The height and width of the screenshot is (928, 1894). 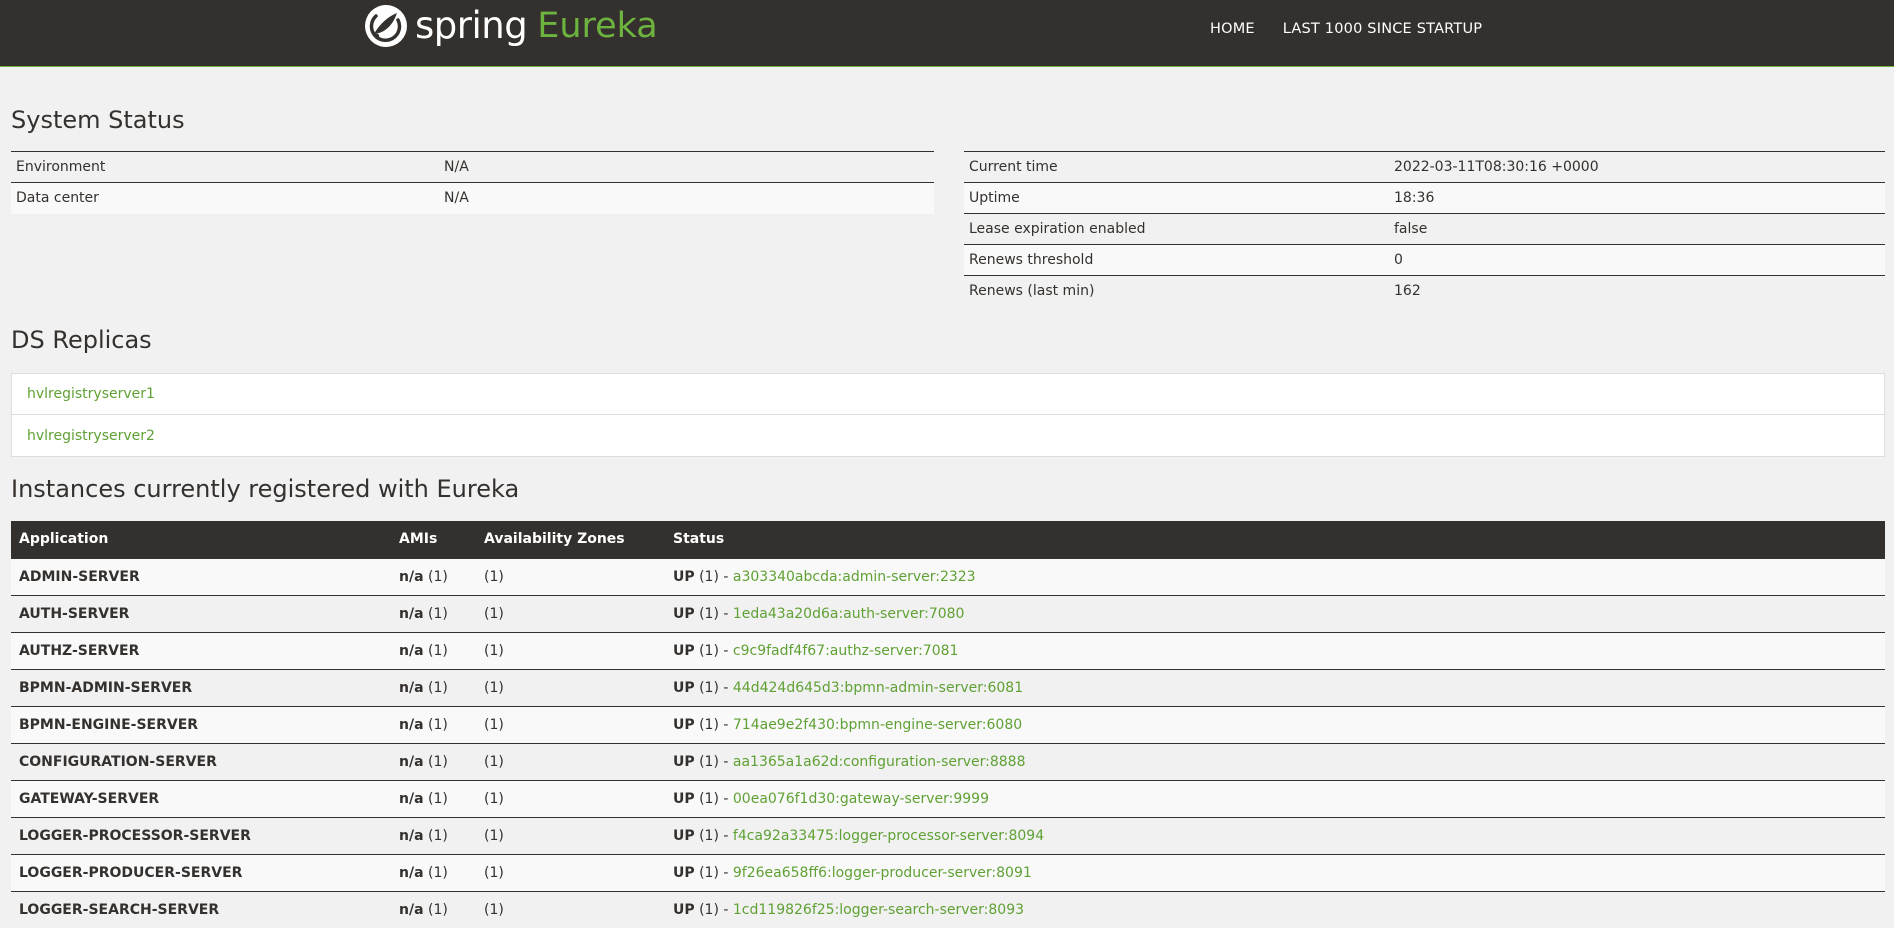 I want to click on instance-link: 714ae9e2f430:bpmn-engine-server:6080, so click(x=877, y=725).